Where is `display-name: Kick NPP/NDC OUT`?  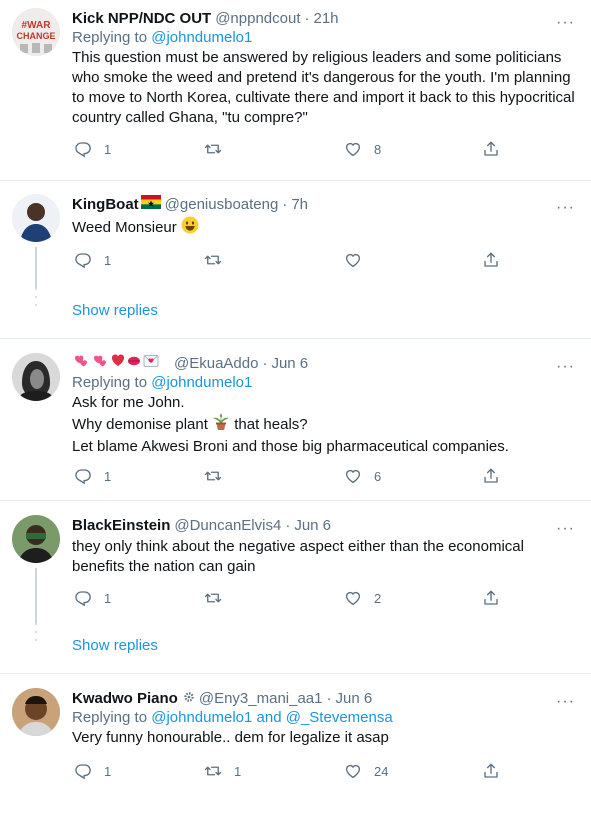
display-name: Kick NPP/NDC OUT is located at coordinates (141, 18).